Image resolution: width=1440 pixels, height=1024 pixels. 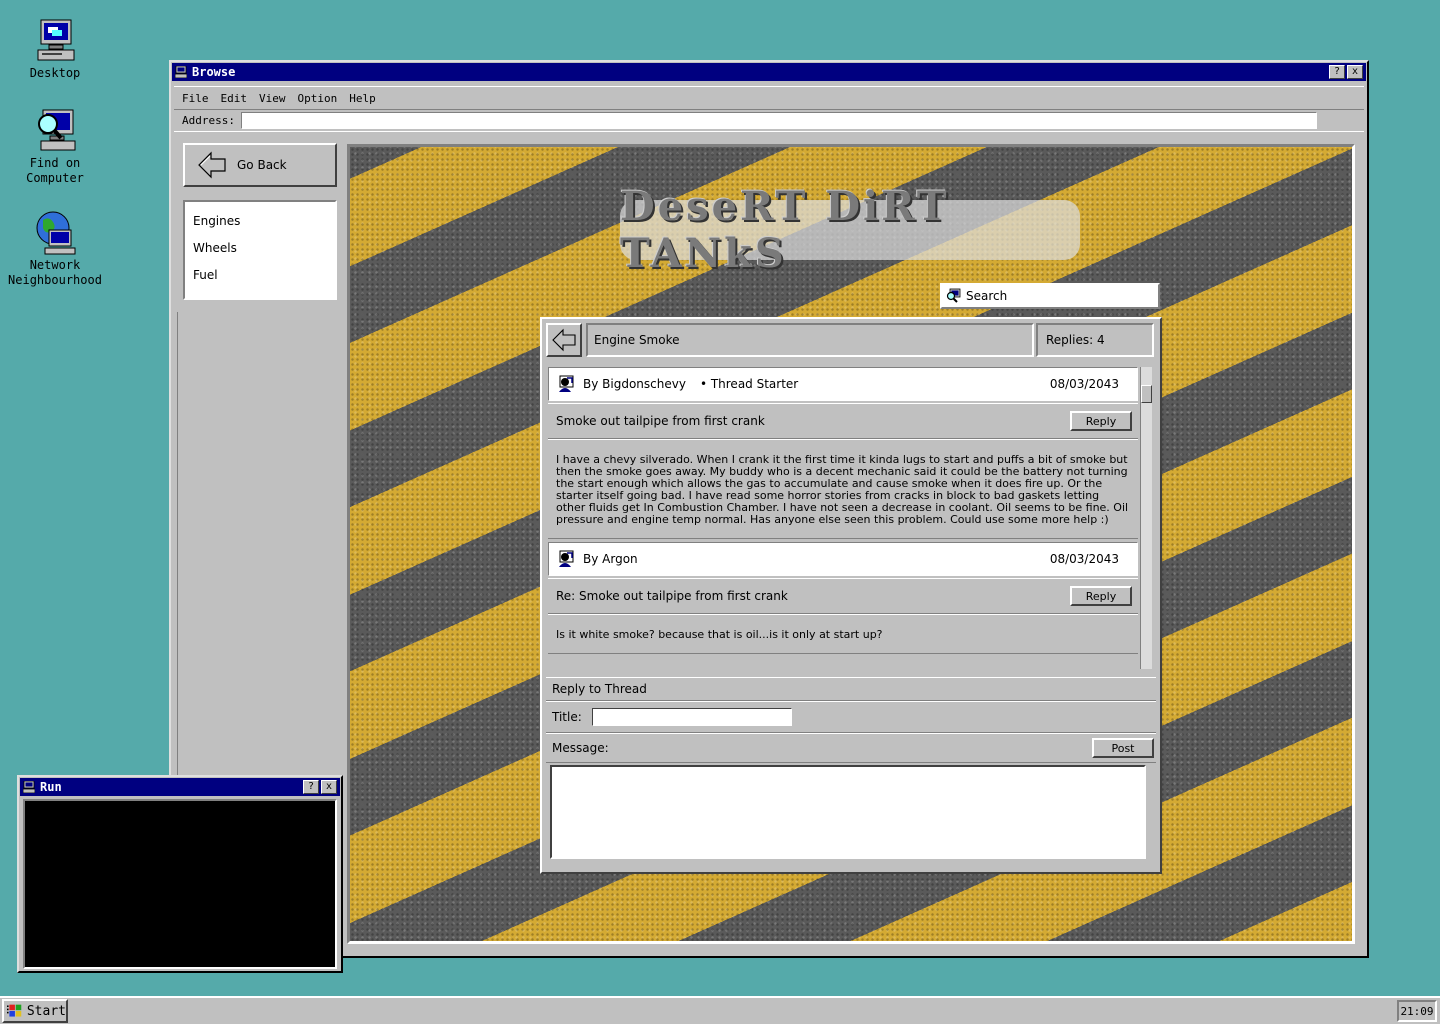 I want to click on nav-item-wheels: Wheels, so click(x=260, y=252).